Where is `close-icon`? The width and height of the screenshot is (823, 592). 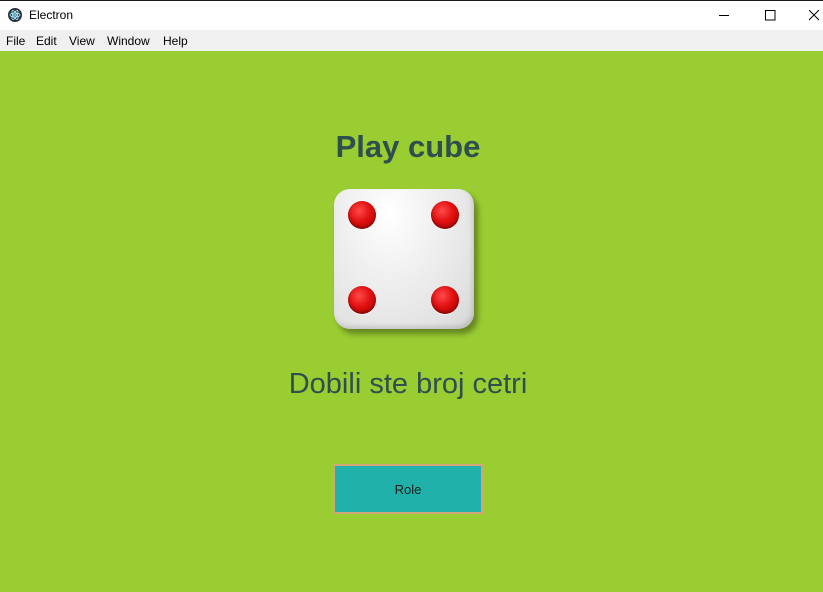 close-icon is located at coordinates (814, 15).